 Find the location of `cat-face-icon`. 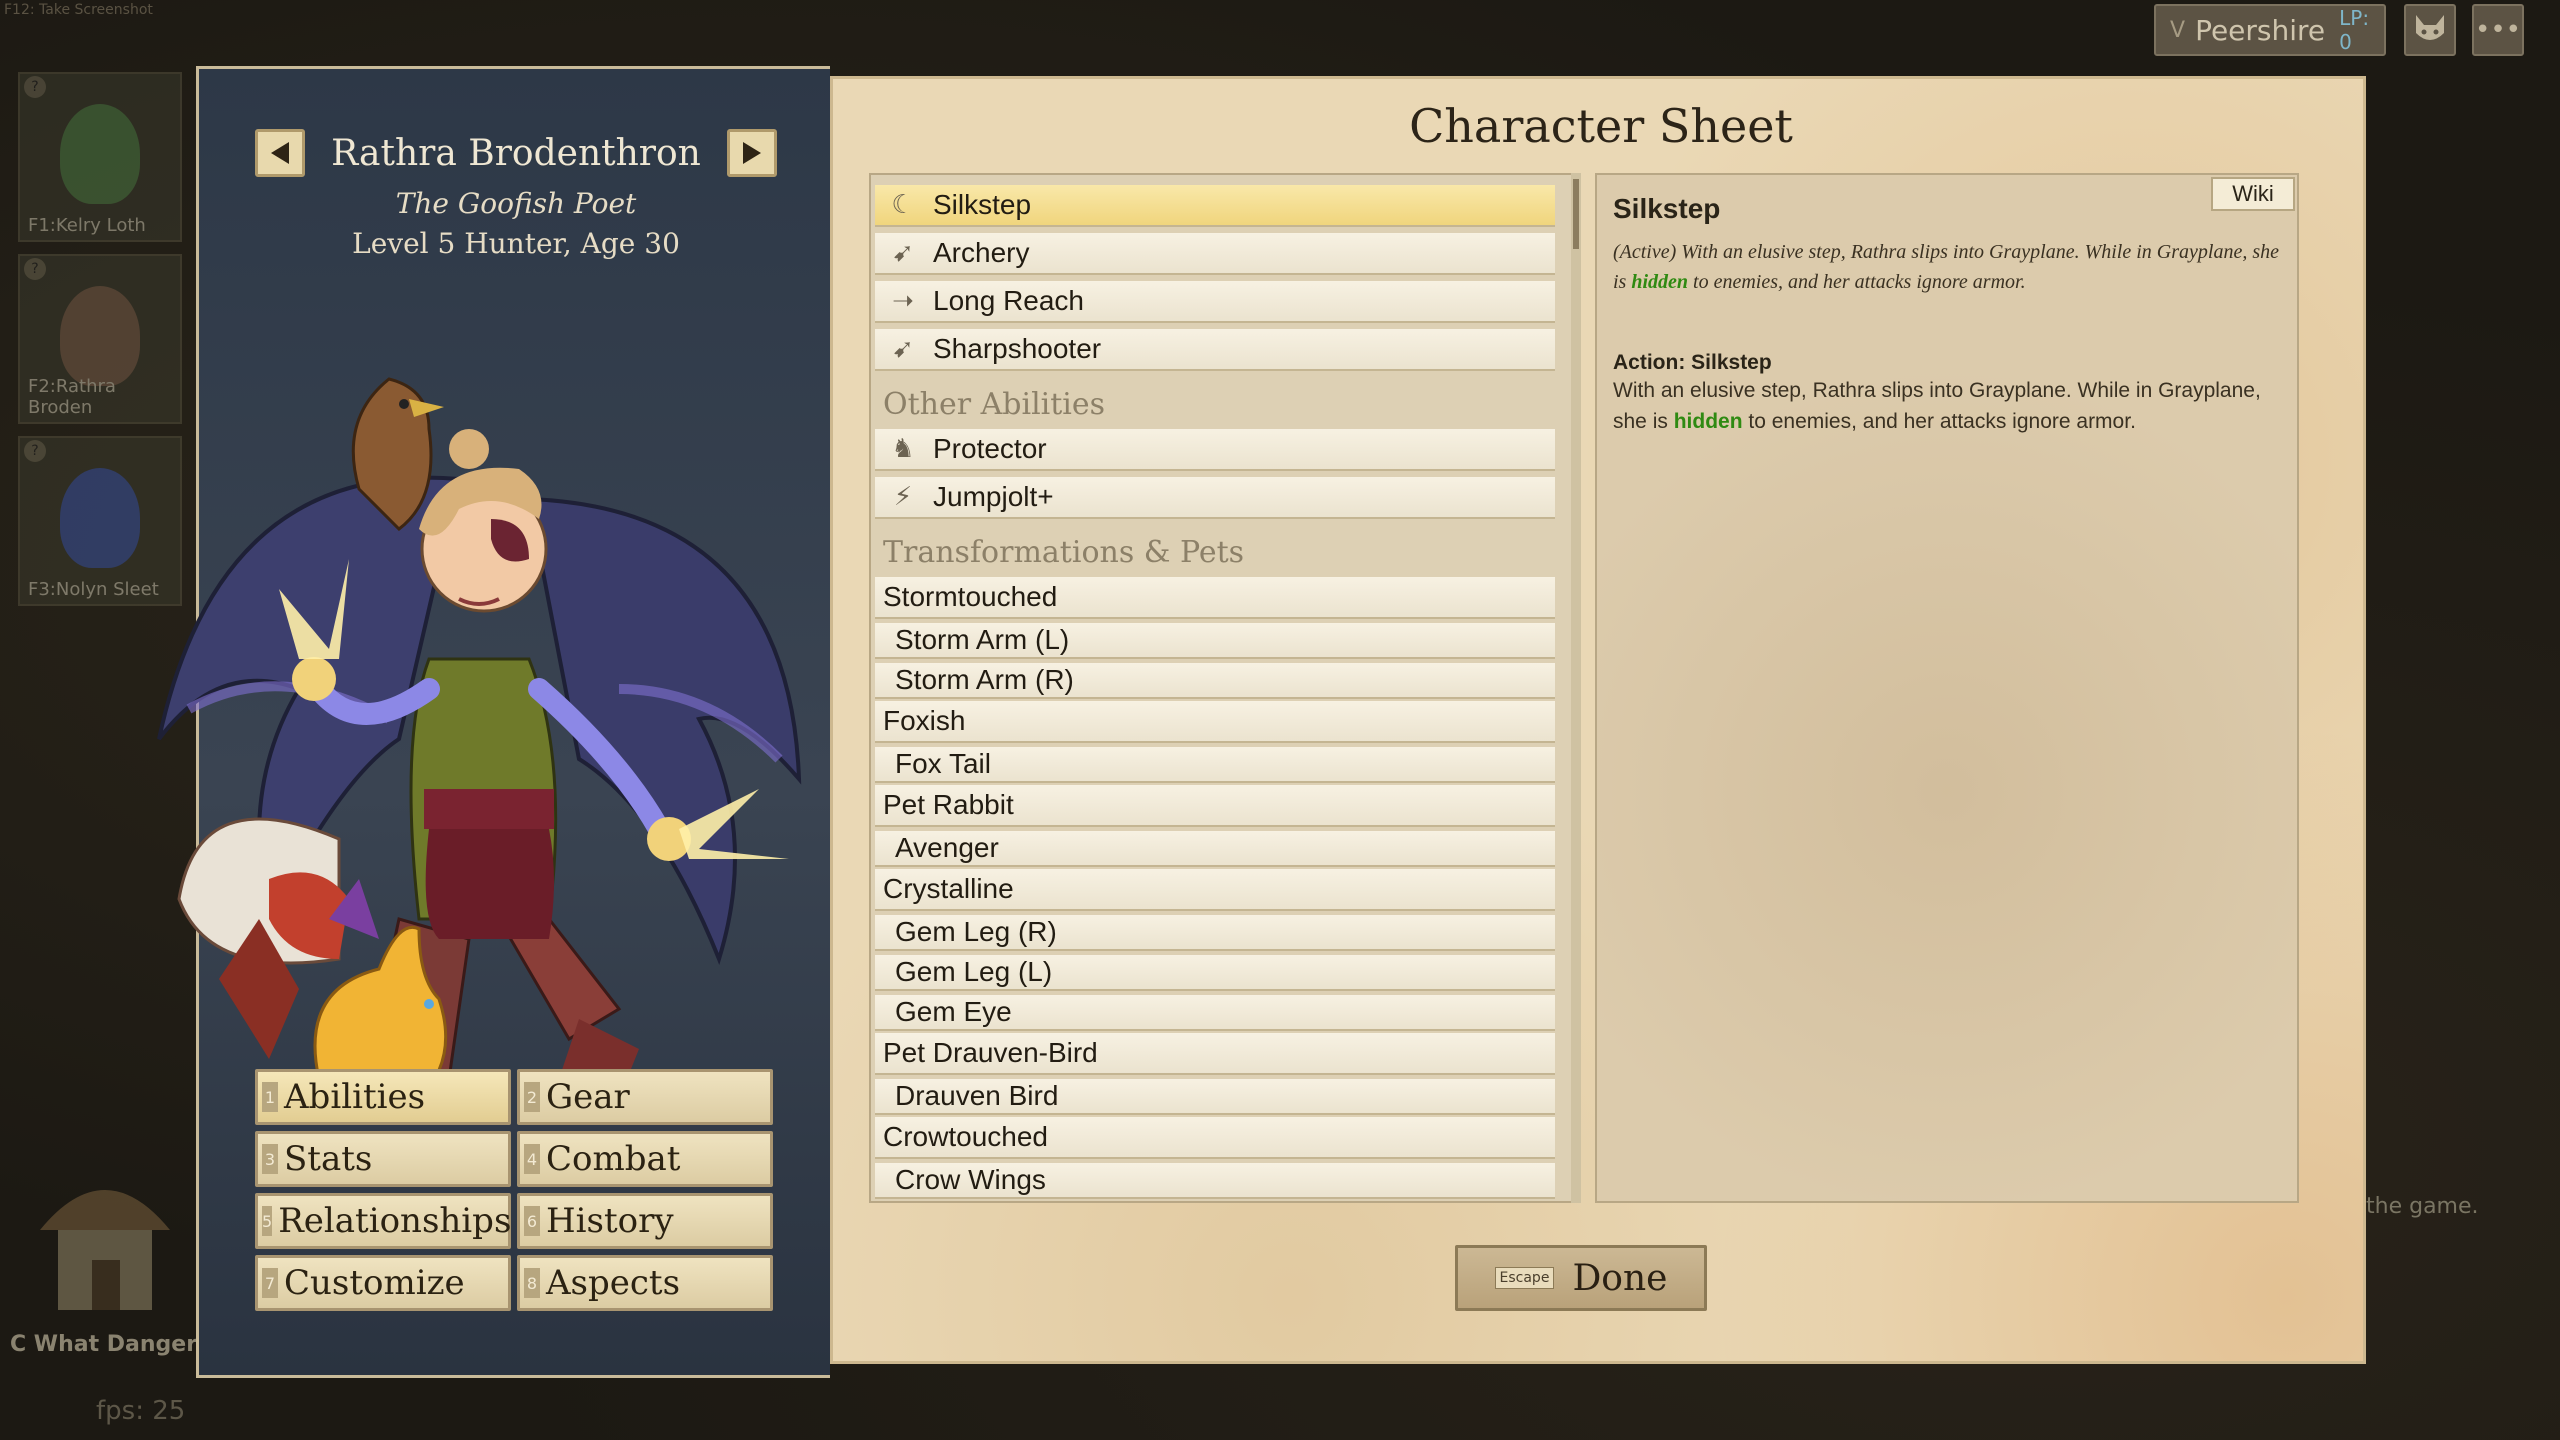

cat-face-icon is located at coordinates (2430, 30).